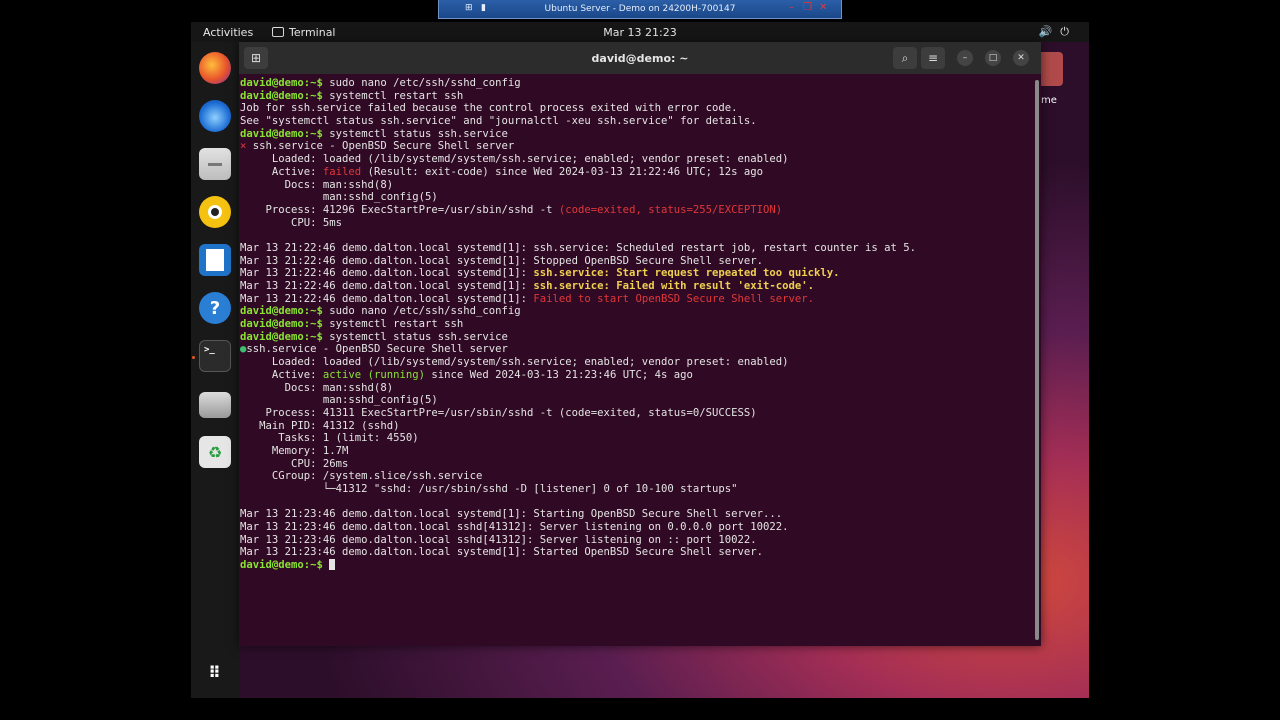 The height and width of the screenshot is (720, 1280). Describe the element at coordinates (215, 405) in the screenshot. I see `drive-icon` at that location.